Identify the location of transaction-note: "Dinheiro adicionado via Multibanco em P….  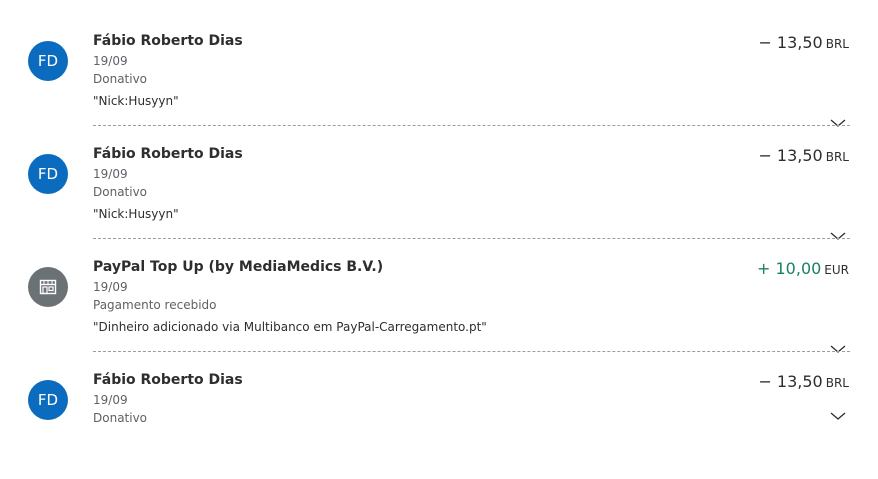
(290, 327).